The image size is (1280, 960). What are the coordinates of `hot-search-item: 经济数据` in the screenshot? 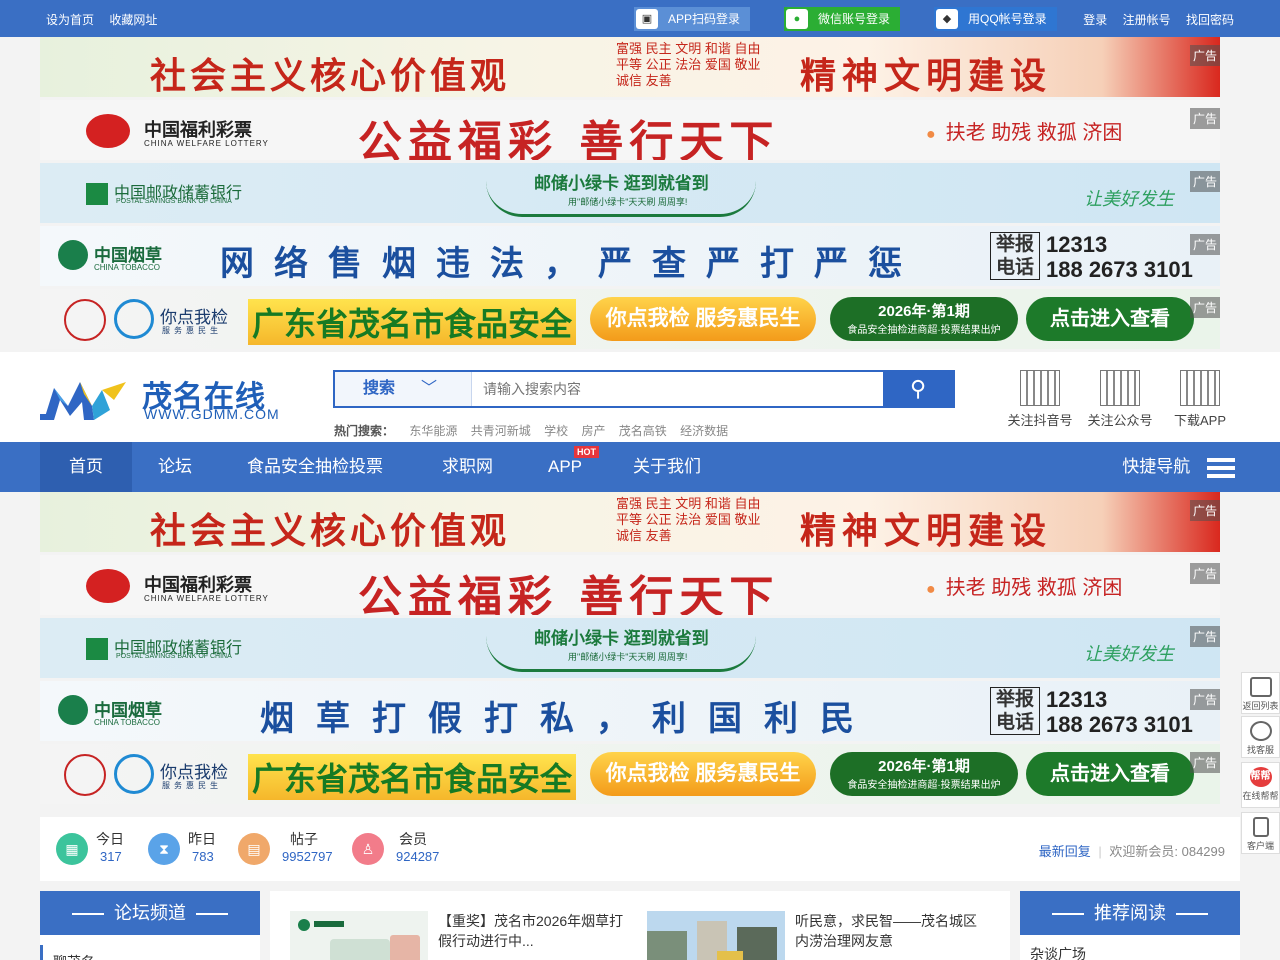 It's located at (704, 431).